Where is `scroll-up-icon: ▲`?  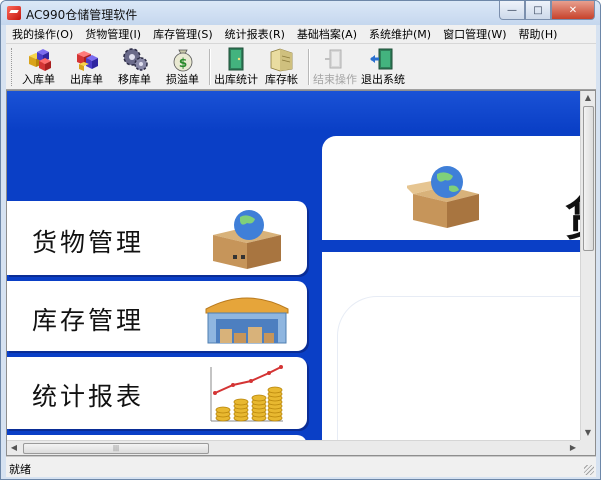
scroll-up-icon: ▲ is located at coordinates (588, 98).